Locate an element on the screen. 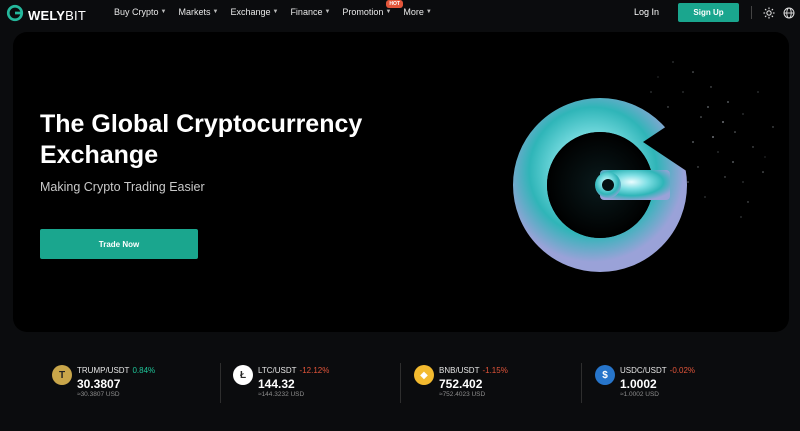 This screenshot has height=431, width=800. menu-exchange: Exchange ▼ is located at coordinates (254, 12).